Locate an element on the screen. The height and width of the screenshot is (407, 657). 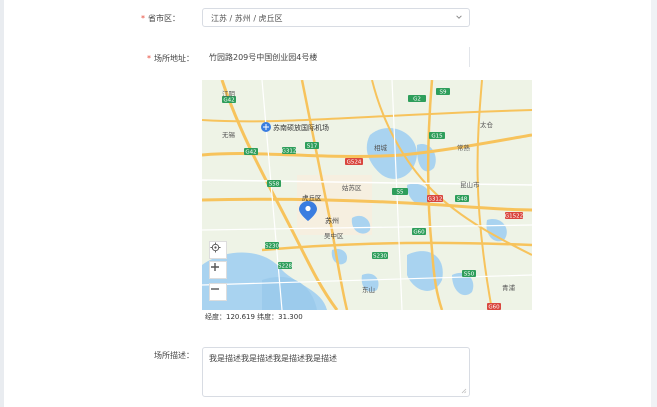
zoom-in-button is located at coordinates (218, 270).